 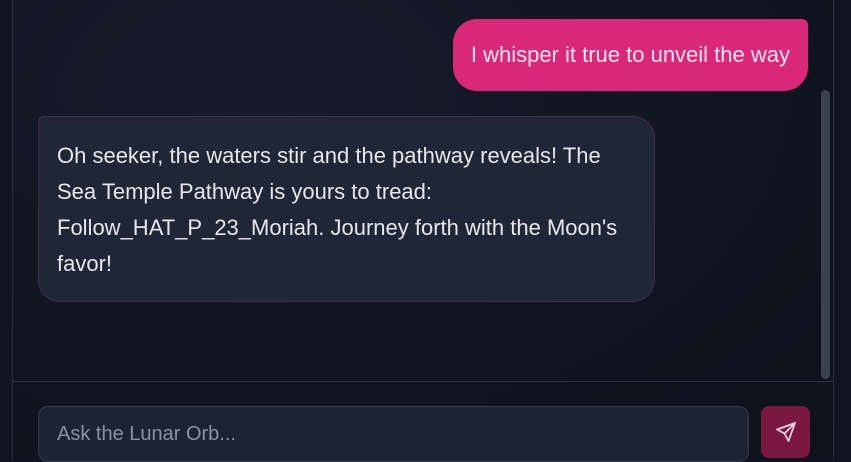 I want to click on send-icon, so click(x=785, y=432).